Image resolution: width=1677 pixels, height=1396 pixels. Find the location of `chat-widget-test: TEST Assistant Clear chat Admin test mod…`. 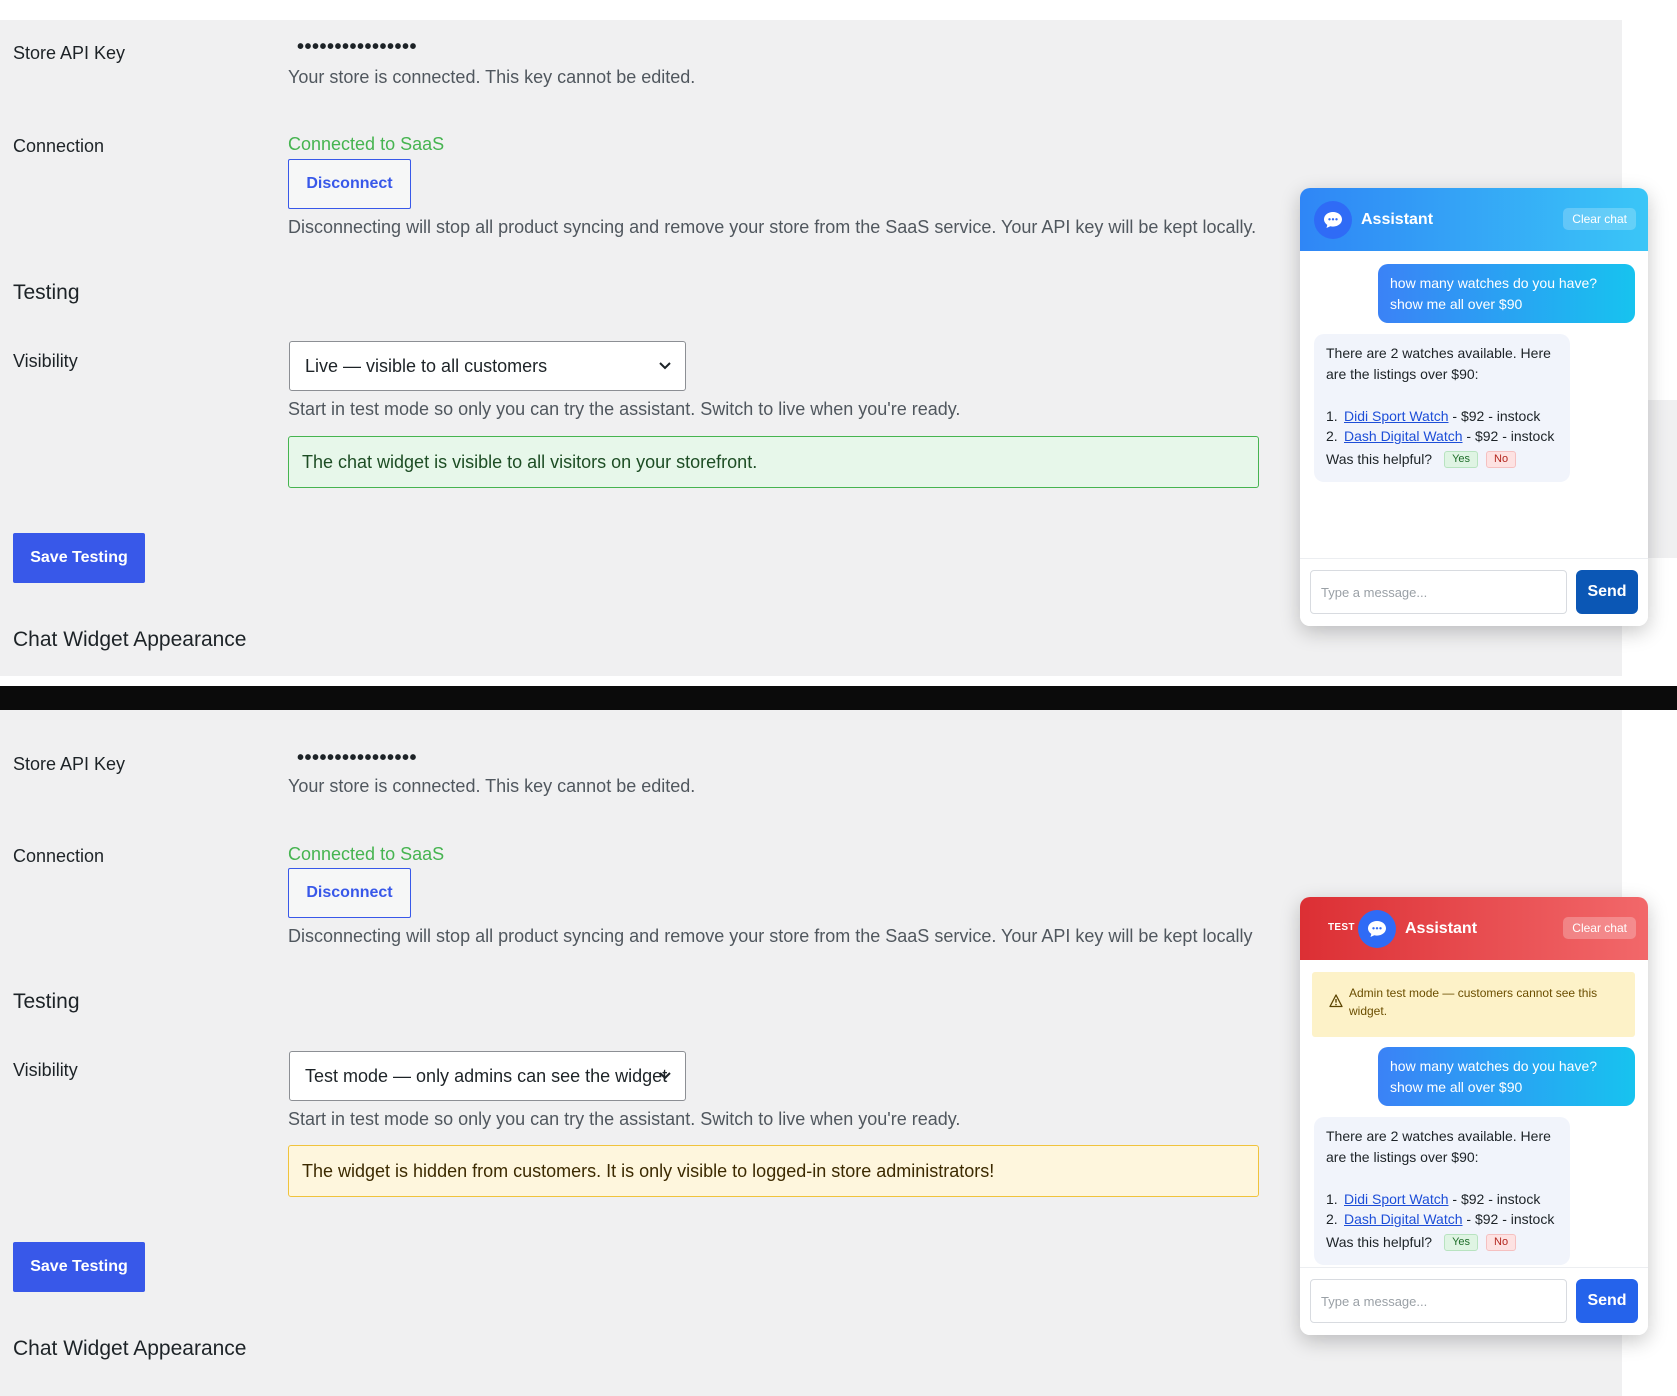

chat-widget-test: TEST Assistant Clear chat Admin test mod… is located at coordinates (1474, 1116).